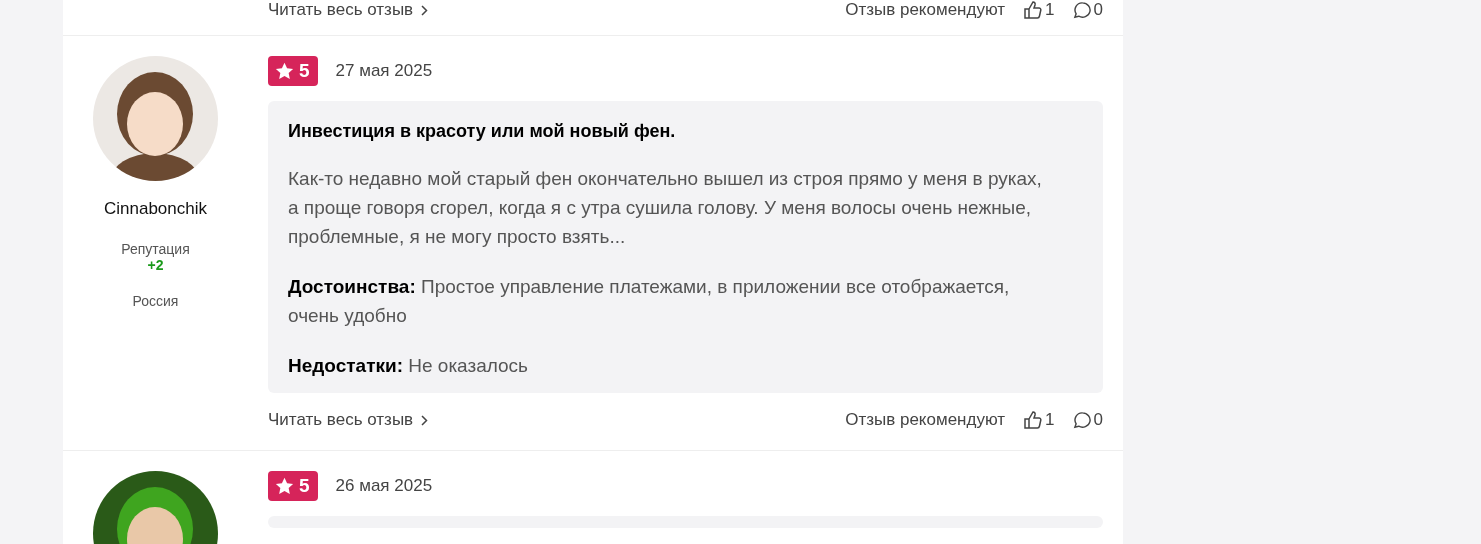 The image size is (1481, 544). I want to click on reputation-value: +2, so click(155, 265).